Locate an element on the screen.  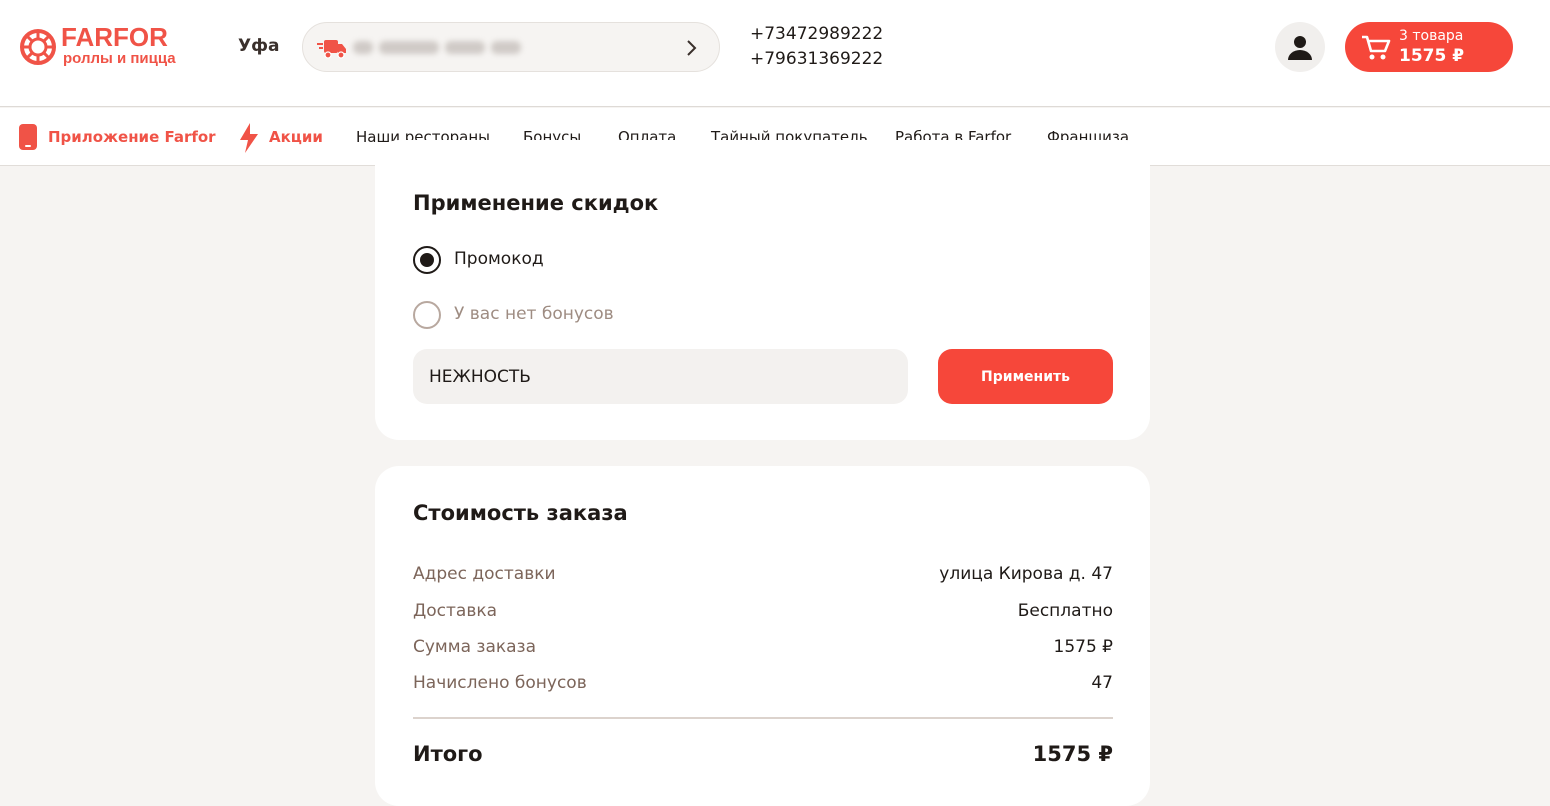
delivery-address-selector is located at coordinates (511, 47).